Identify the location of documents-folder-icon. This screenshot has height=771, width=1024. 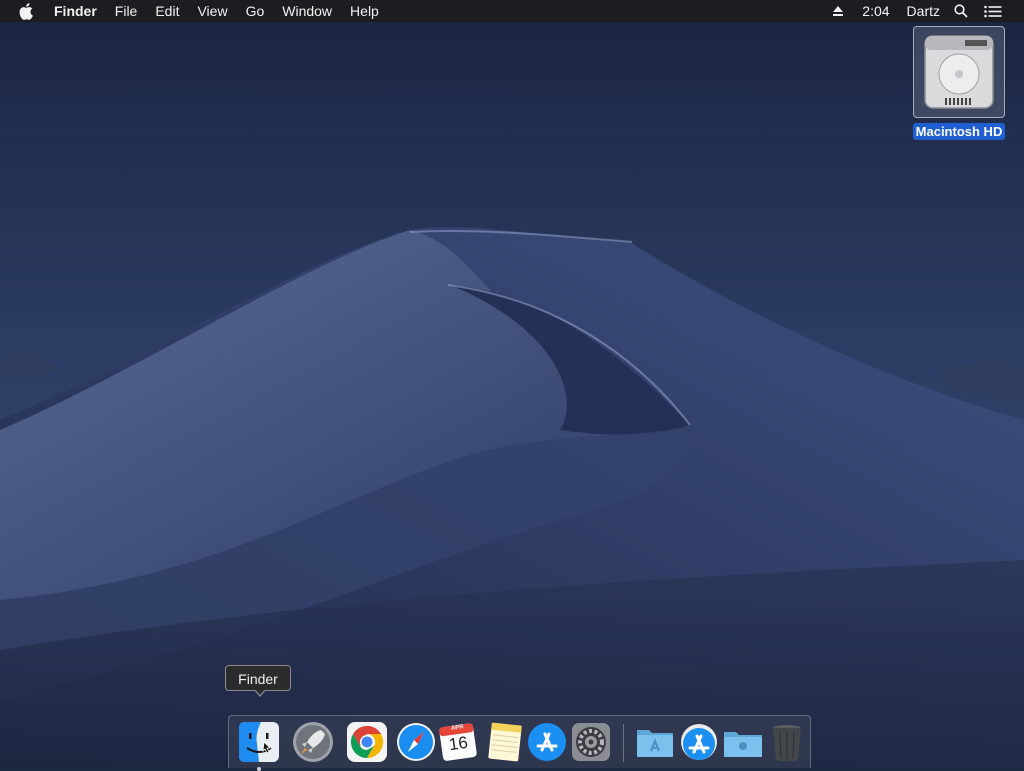
(743, 744).